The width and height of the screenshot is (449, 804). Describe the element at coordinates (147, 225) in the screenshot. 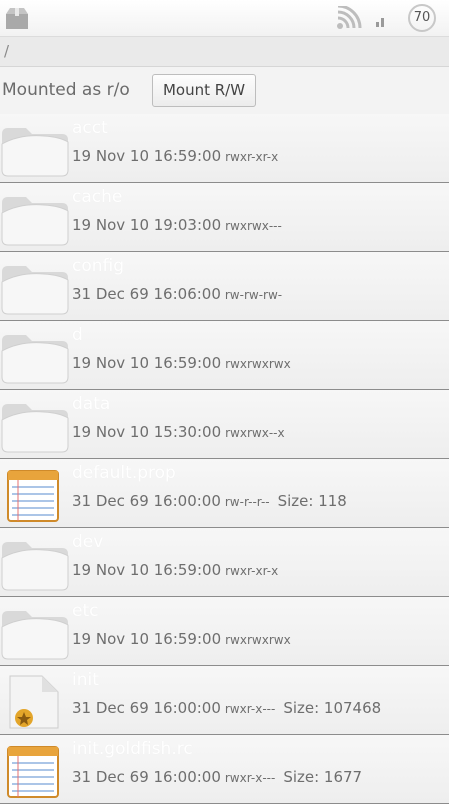

I see `file-date: 19 Nov 10 19:03:00` at that location.